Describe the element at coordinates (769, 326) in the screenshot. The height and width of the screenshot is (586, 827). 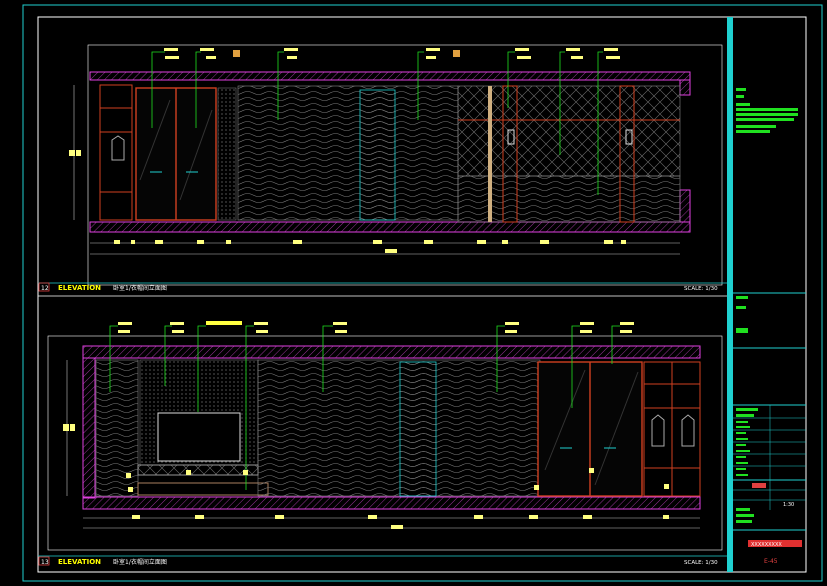
I see `title-block: 1:30 XXXXXXXXX E-45` at that location.